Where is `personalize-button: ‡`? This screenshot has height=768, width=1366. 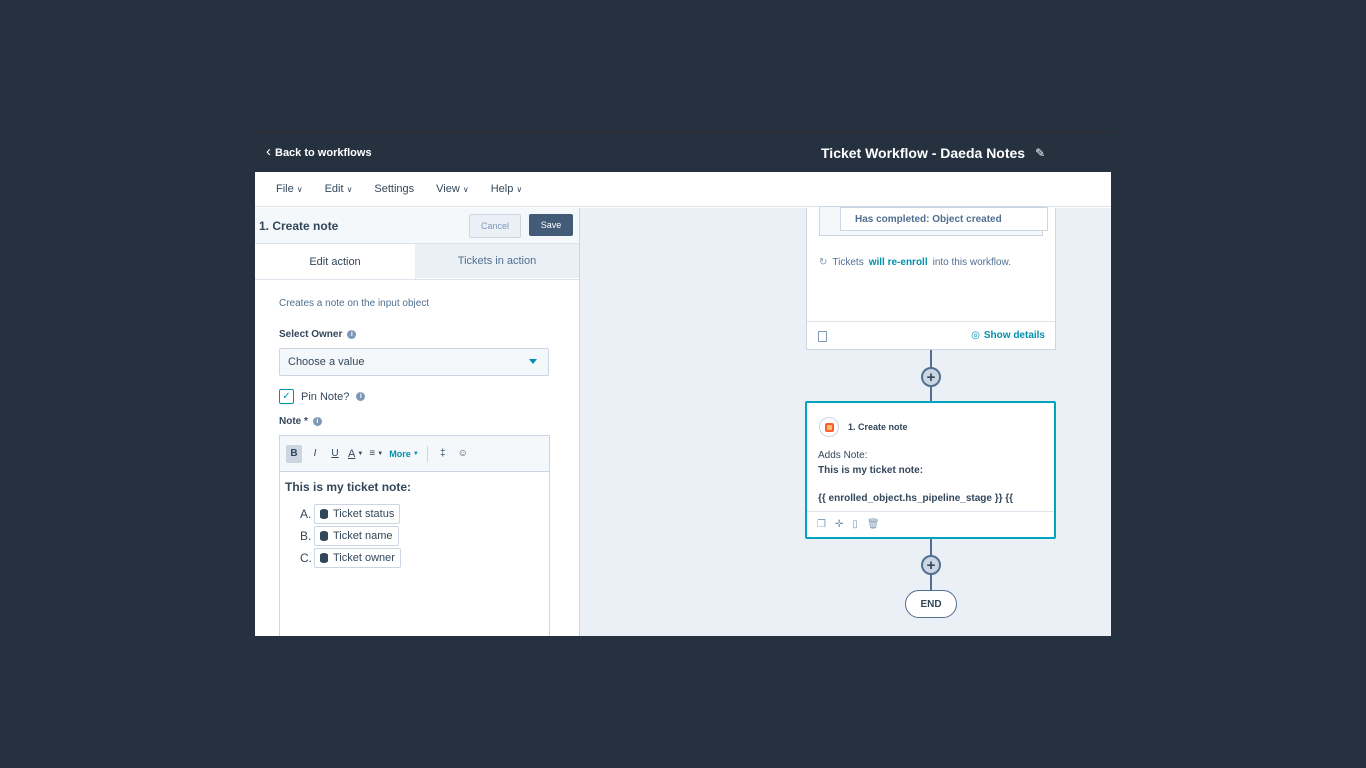
personalize-button: ‡ is located at coordinates (443, 454).